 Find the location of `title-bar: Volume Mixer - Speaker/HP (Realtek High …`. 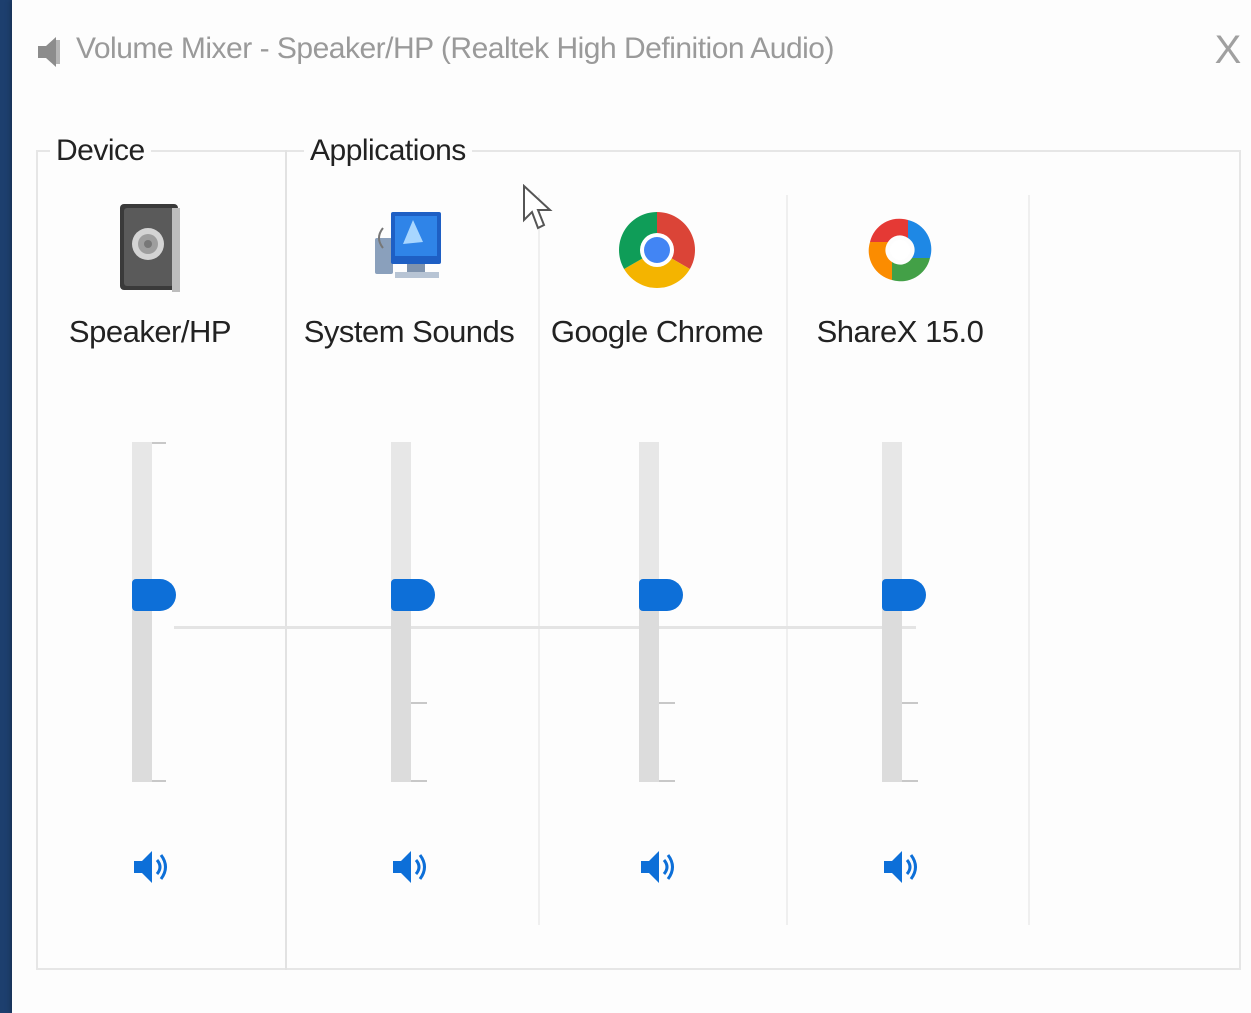

title-bar: Volume Mixer - Speaker/HP (Realtek High … is located at coordinates (631, 50).